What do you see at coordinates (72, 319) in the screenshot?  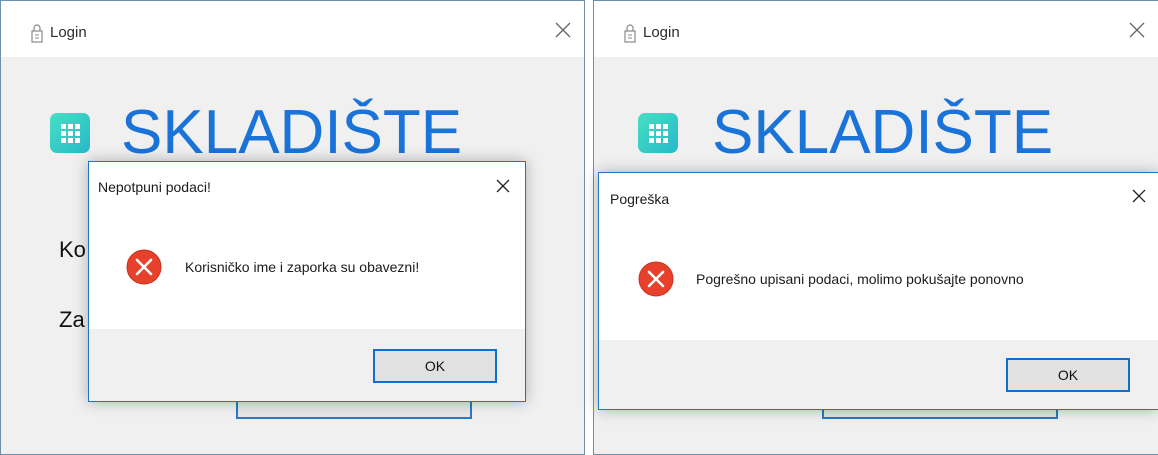 I see `password-label: Za` at bounding box center [72, 319].